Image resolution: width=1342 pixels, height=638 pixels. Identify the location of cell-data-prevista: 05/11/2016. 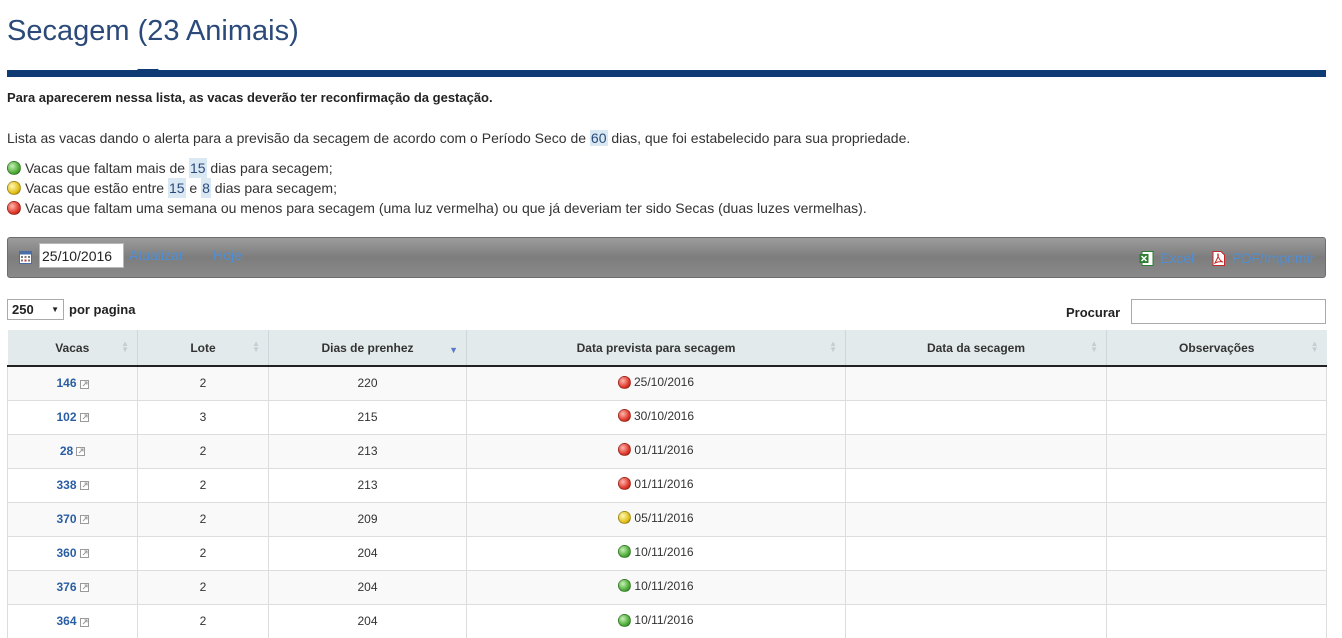
(656, 518).